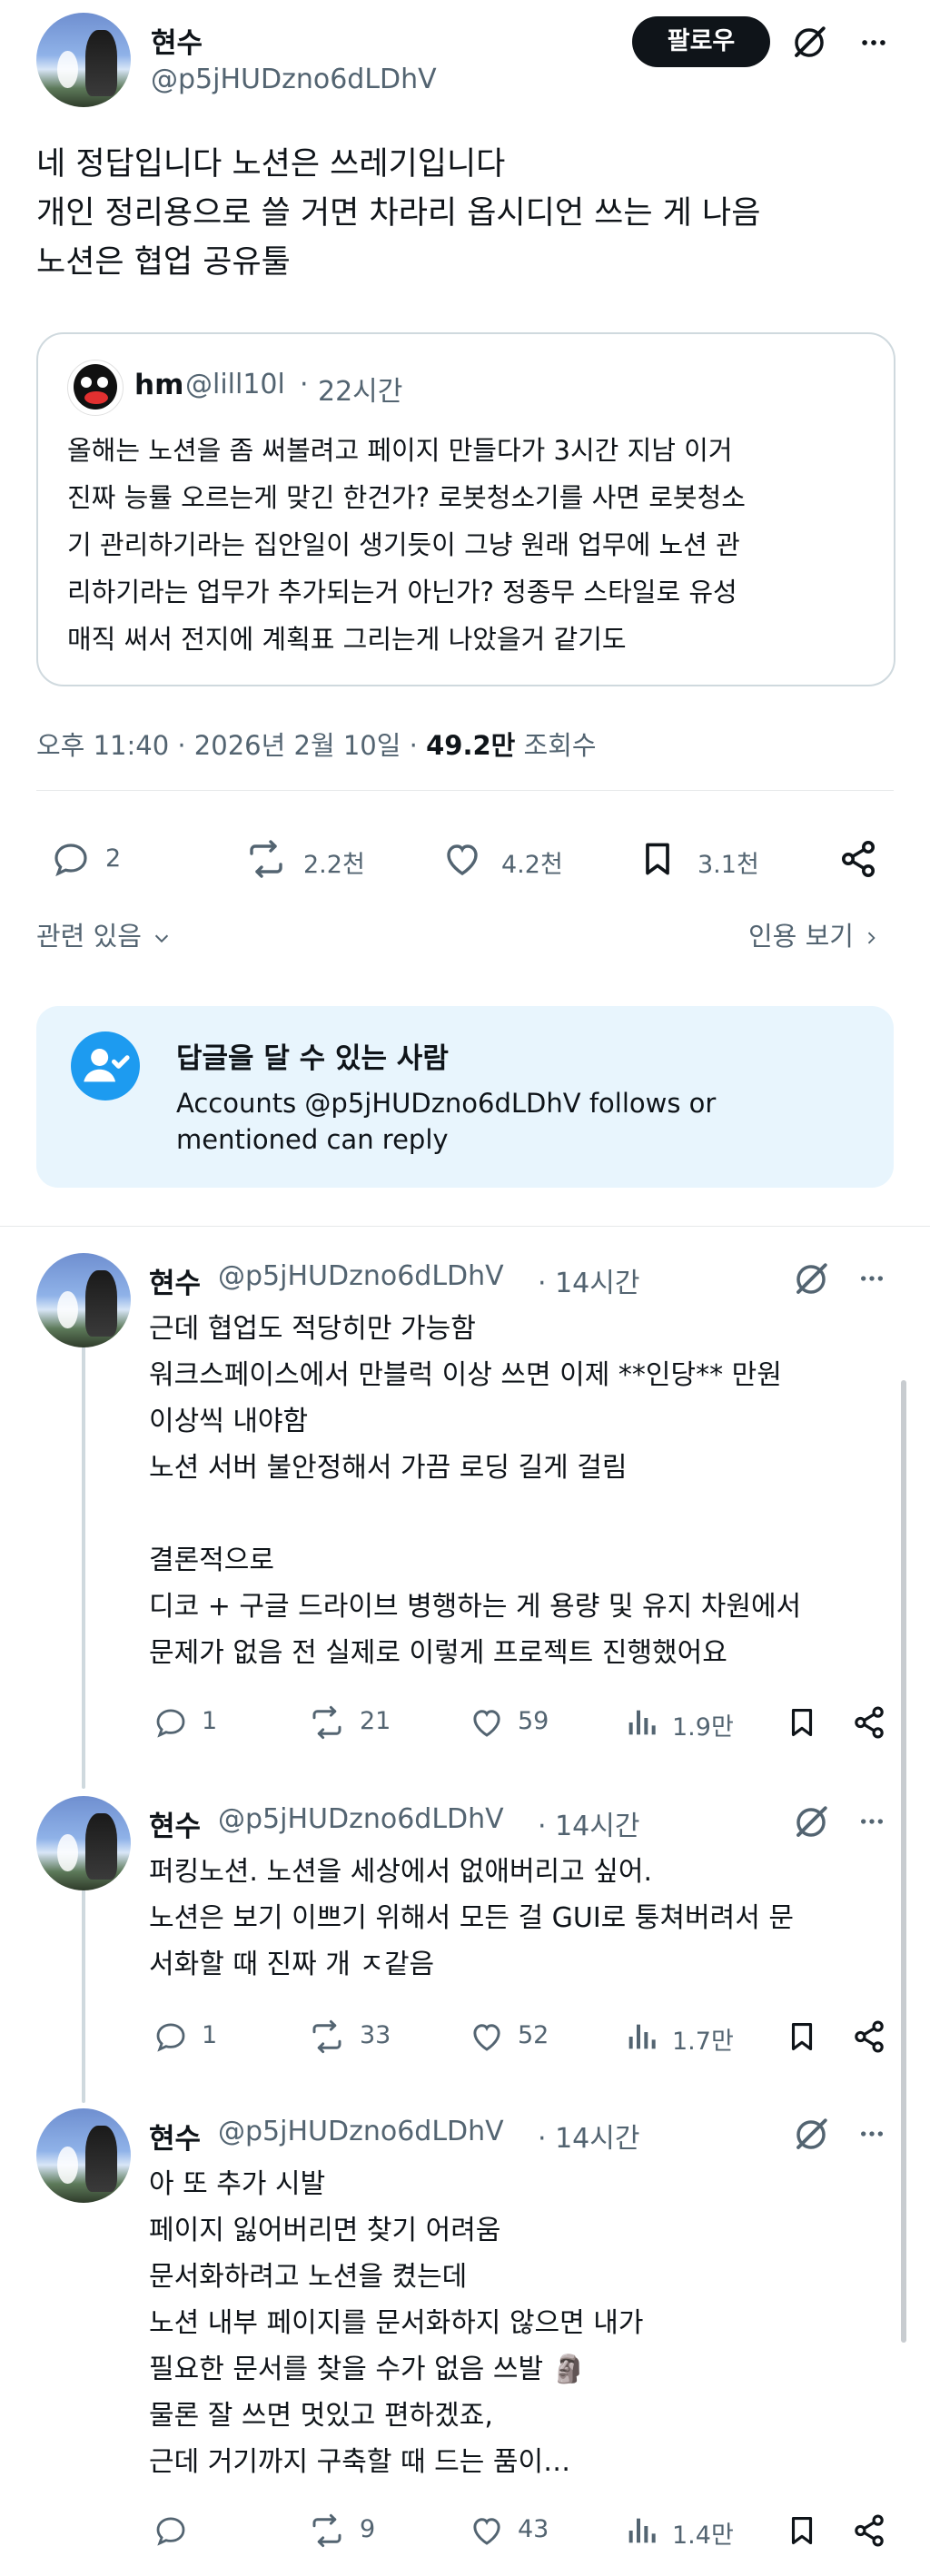 The image size is (930, 2576). Describe the element at coordinates (231, 745) in the screenshot. I see `post-timestamp: 오후 11:40 · 2026년 2월 10일 ·` at that location.